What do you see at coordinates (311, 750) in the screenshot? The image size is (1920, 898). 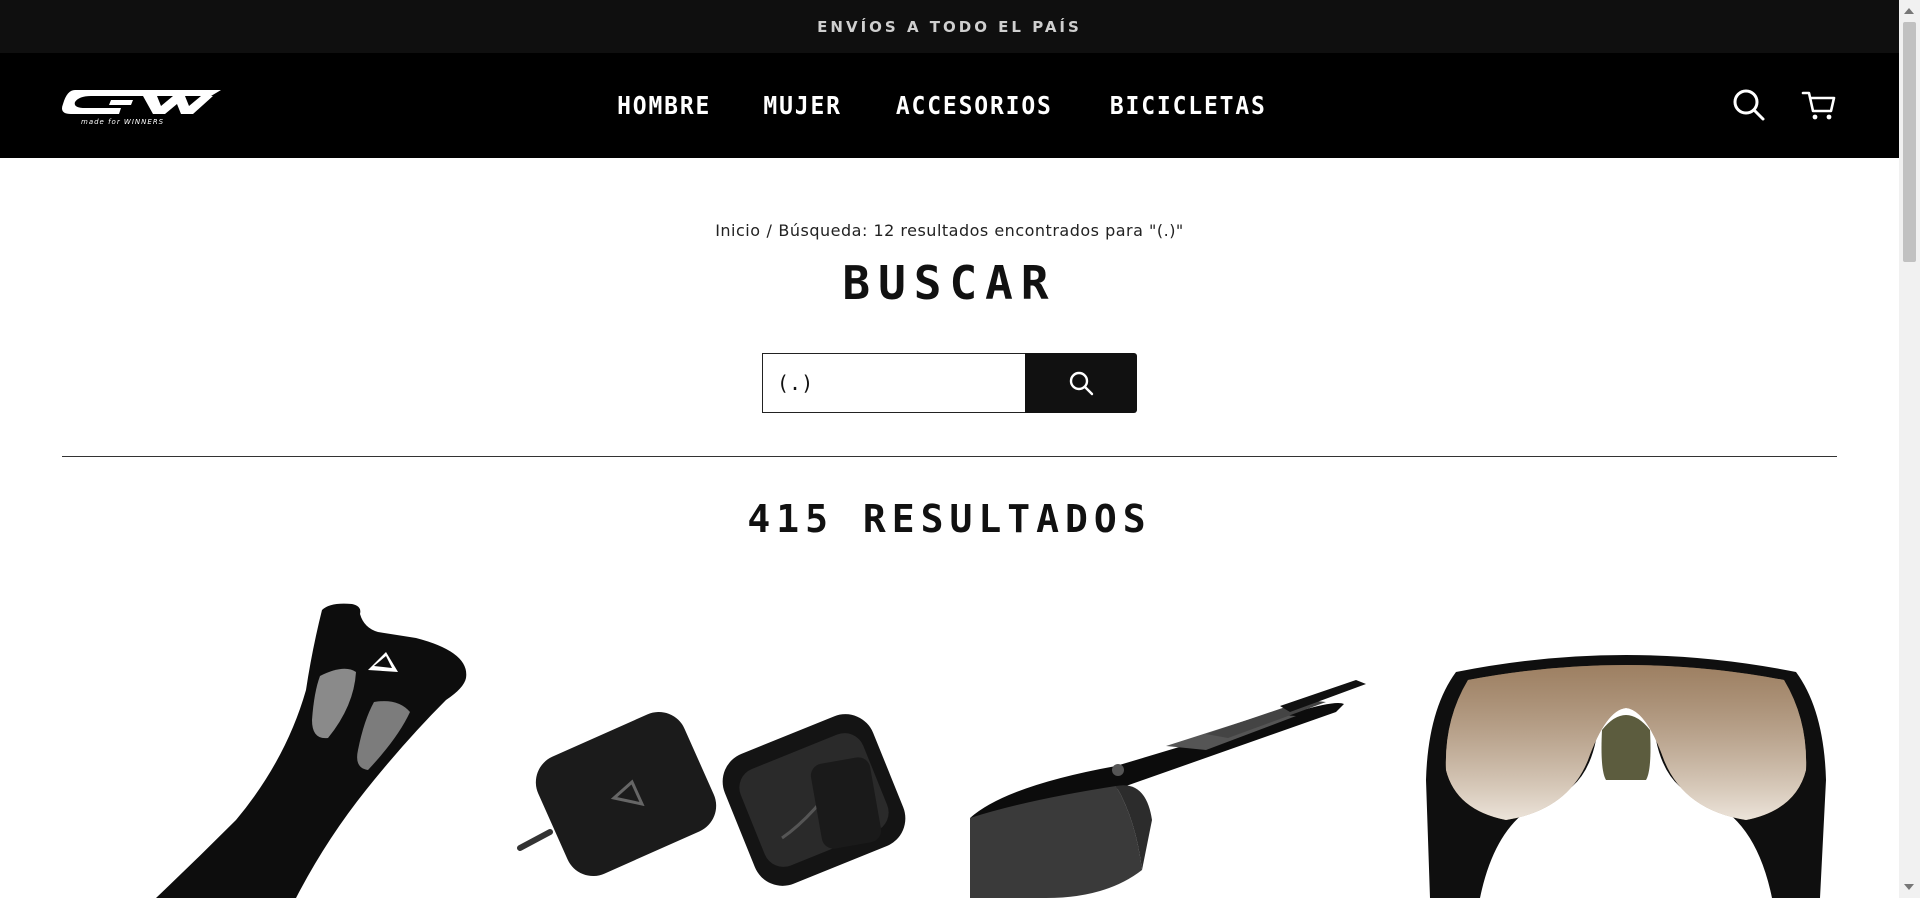 I see `saddle-cover-image` at bounding box center [311, 750].